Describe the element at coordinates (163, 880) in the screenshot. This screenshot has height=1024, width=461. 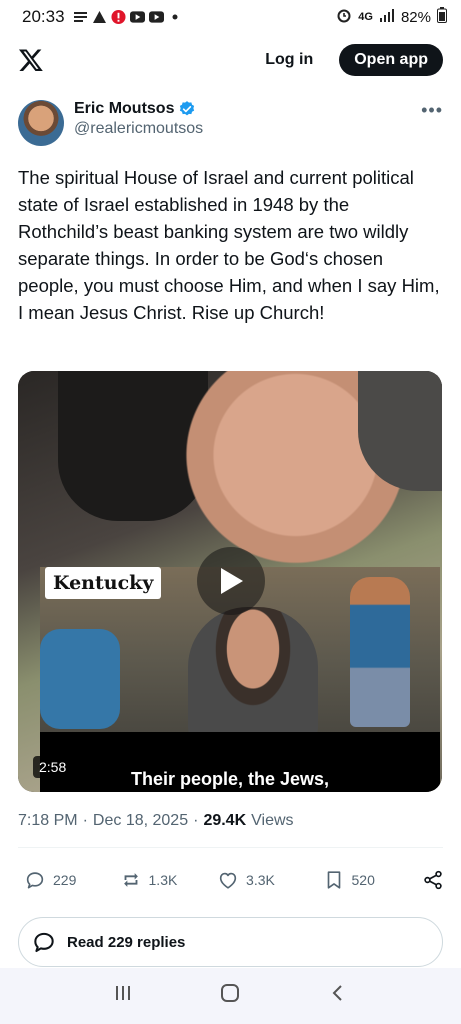
I see `repost-count: 1.3K` at that location.